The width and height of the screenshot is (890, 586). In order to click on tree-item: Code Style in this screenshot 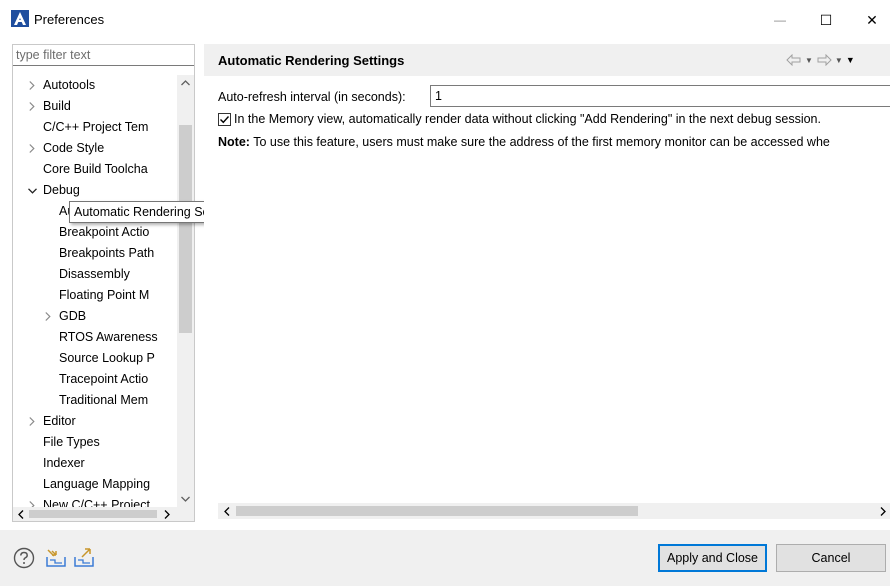, I will do `click(95, 148)`.